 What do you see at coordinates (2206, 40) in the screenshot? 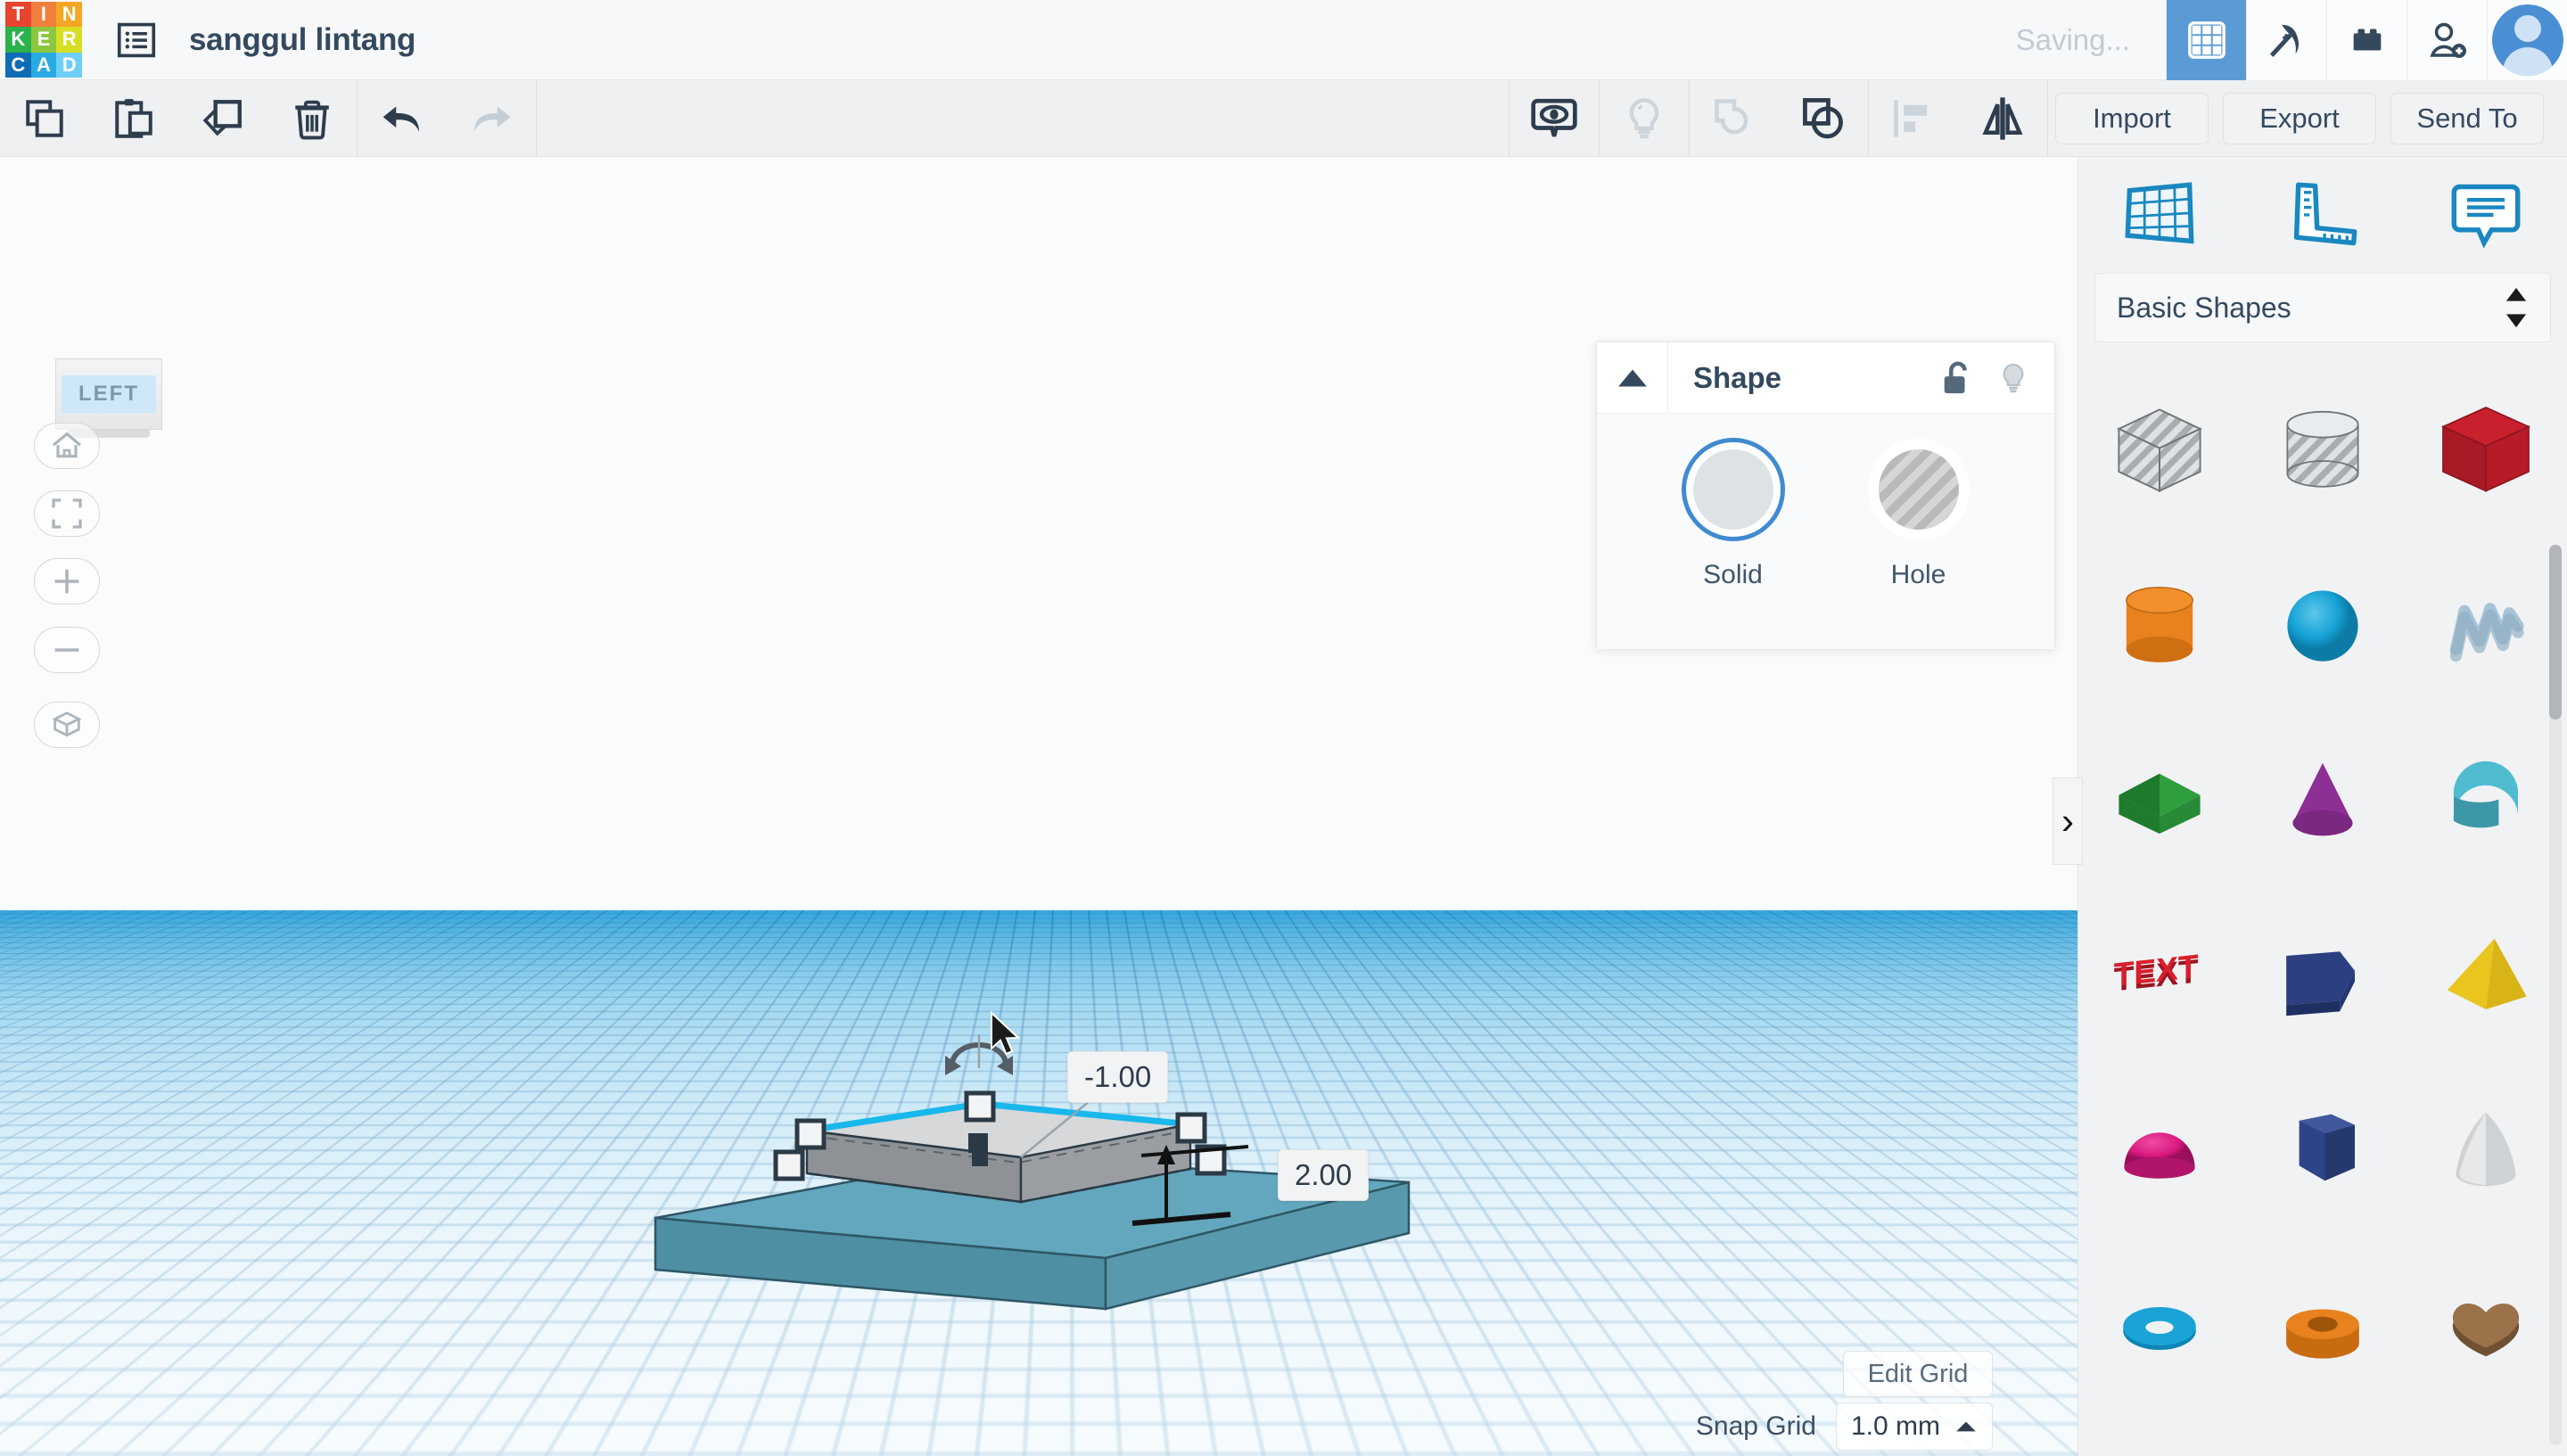
I see `header-grid-view-button` at bounding box center [2206, 40].